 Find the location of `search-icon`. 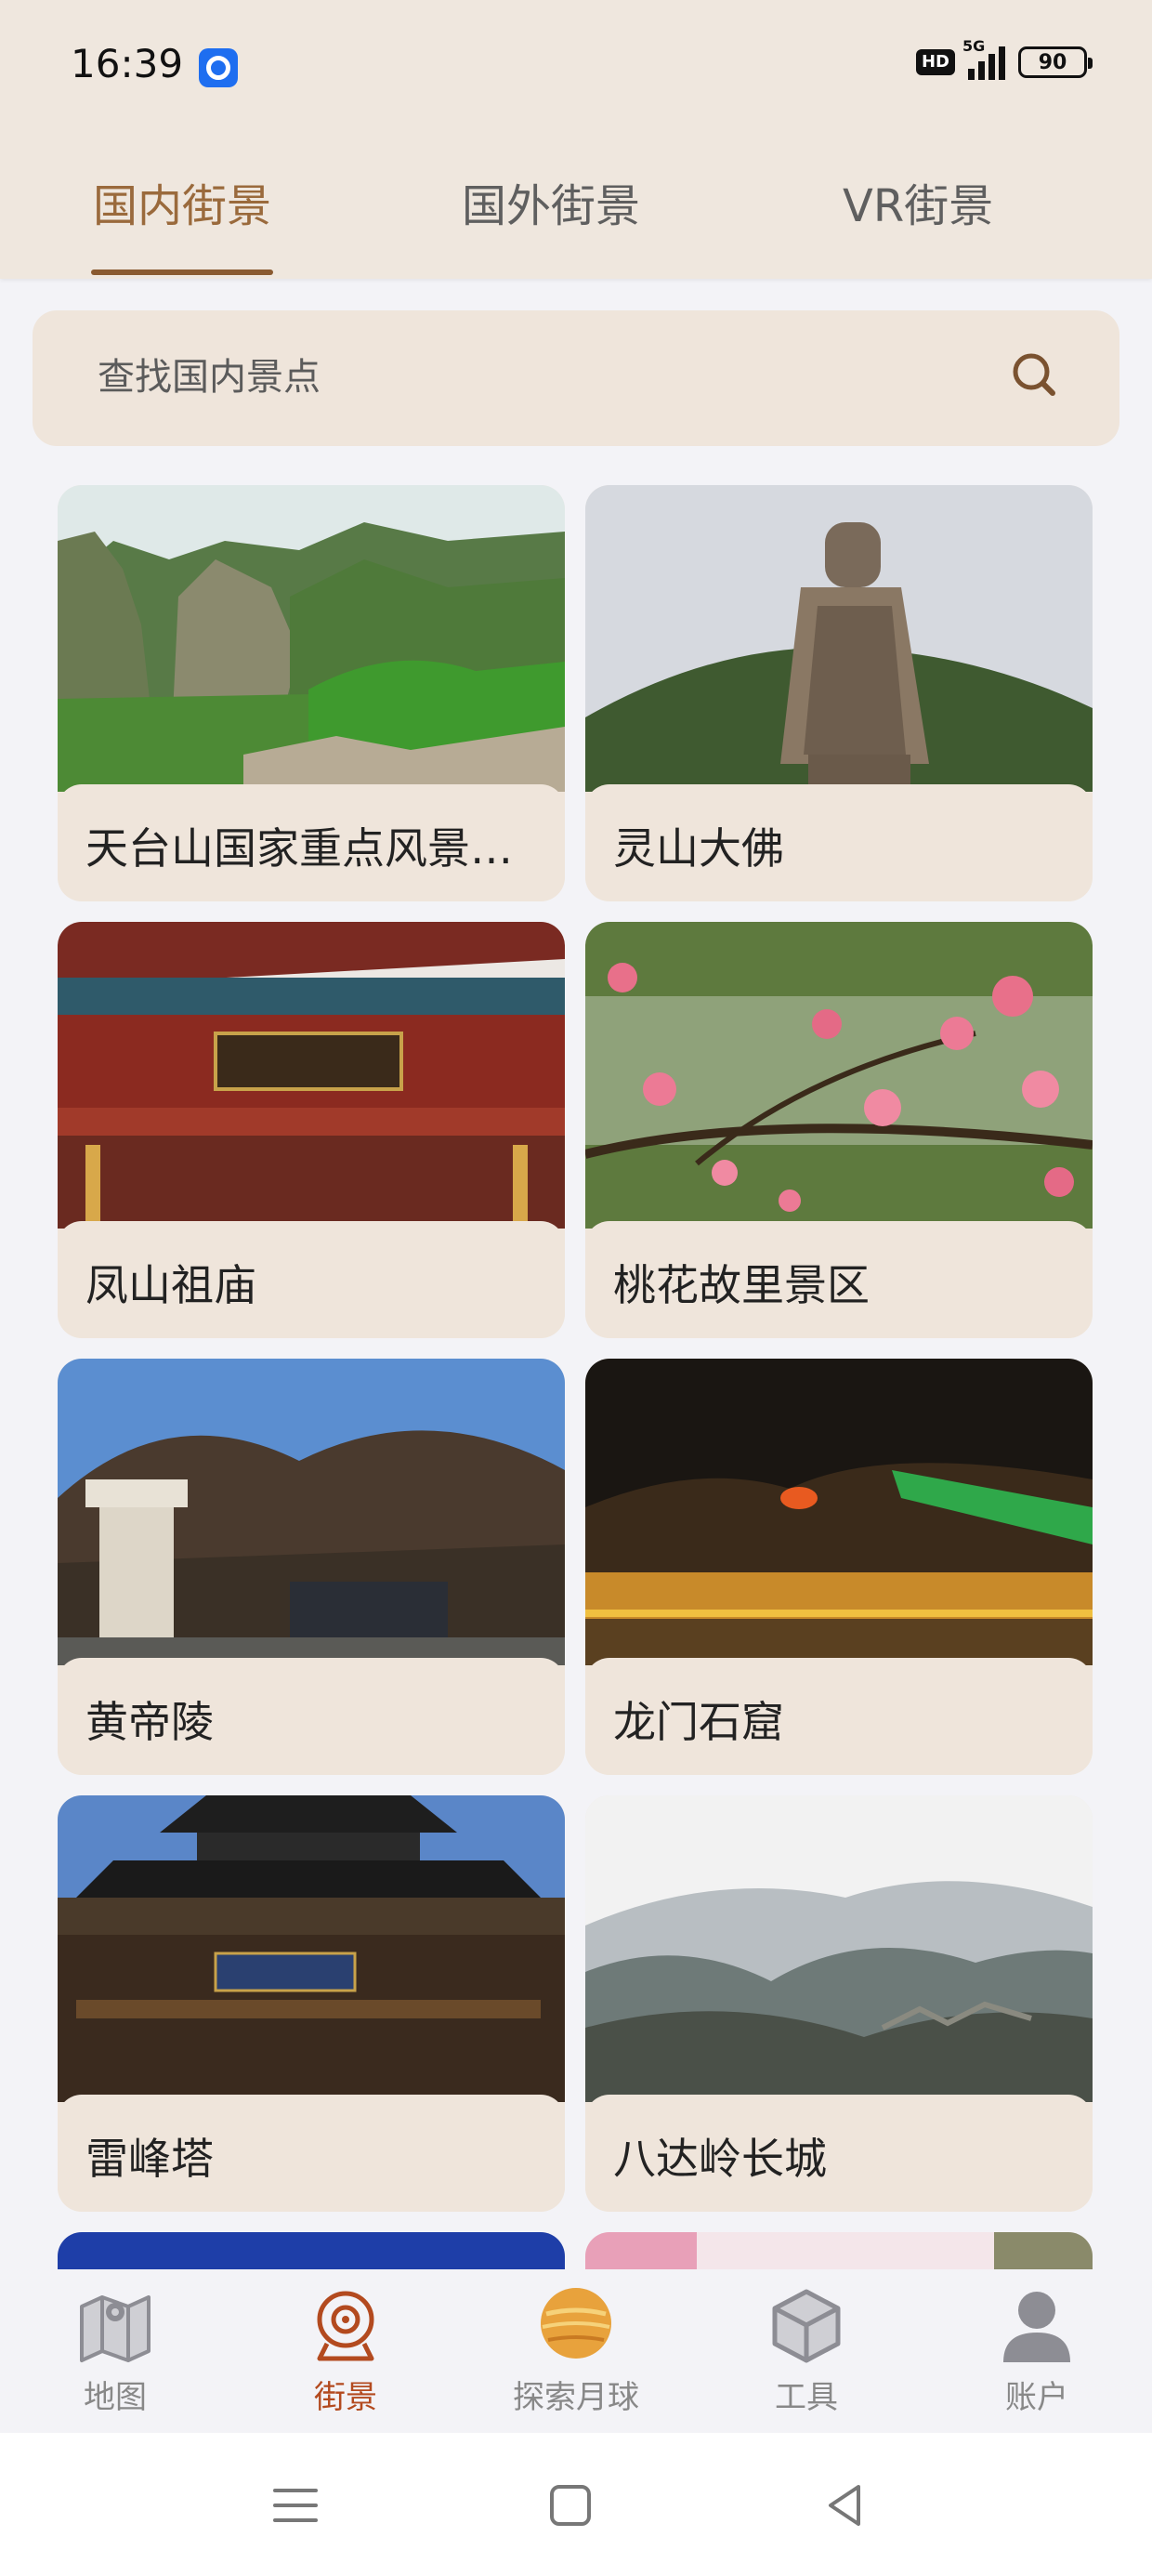

search-icon is located at coordinates (1034, 374).